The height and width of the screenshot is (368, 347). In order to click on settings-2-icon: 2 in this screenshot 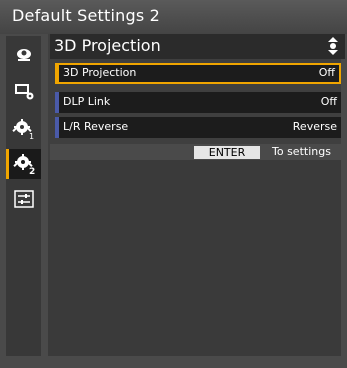, I will do `click(25, 164)`.